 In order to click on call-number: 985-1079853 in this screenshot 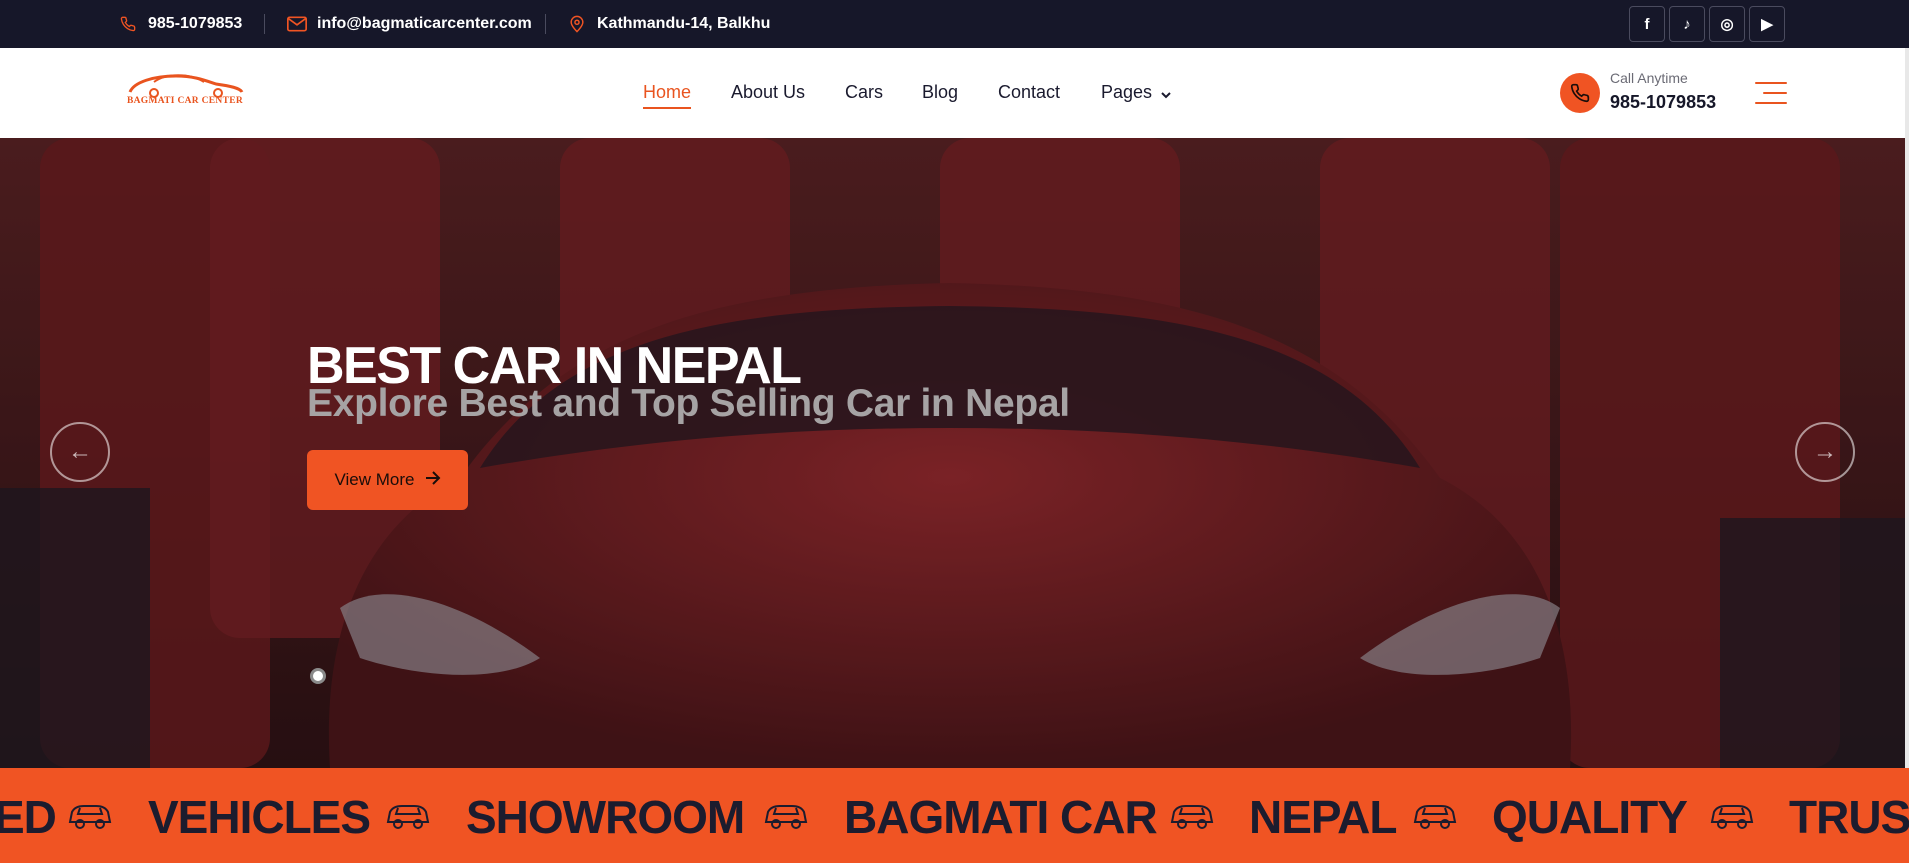, I will do `click(1663, 102)`.